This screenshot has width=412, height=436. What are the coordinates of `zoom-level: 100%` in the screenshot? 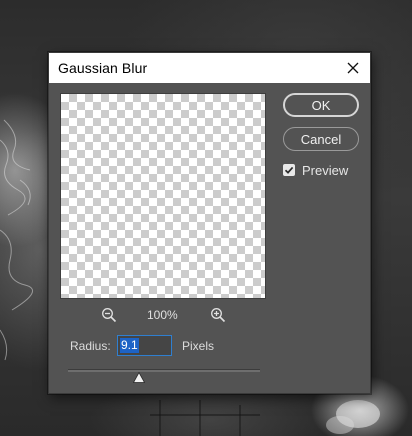 It's located at (162, 315).